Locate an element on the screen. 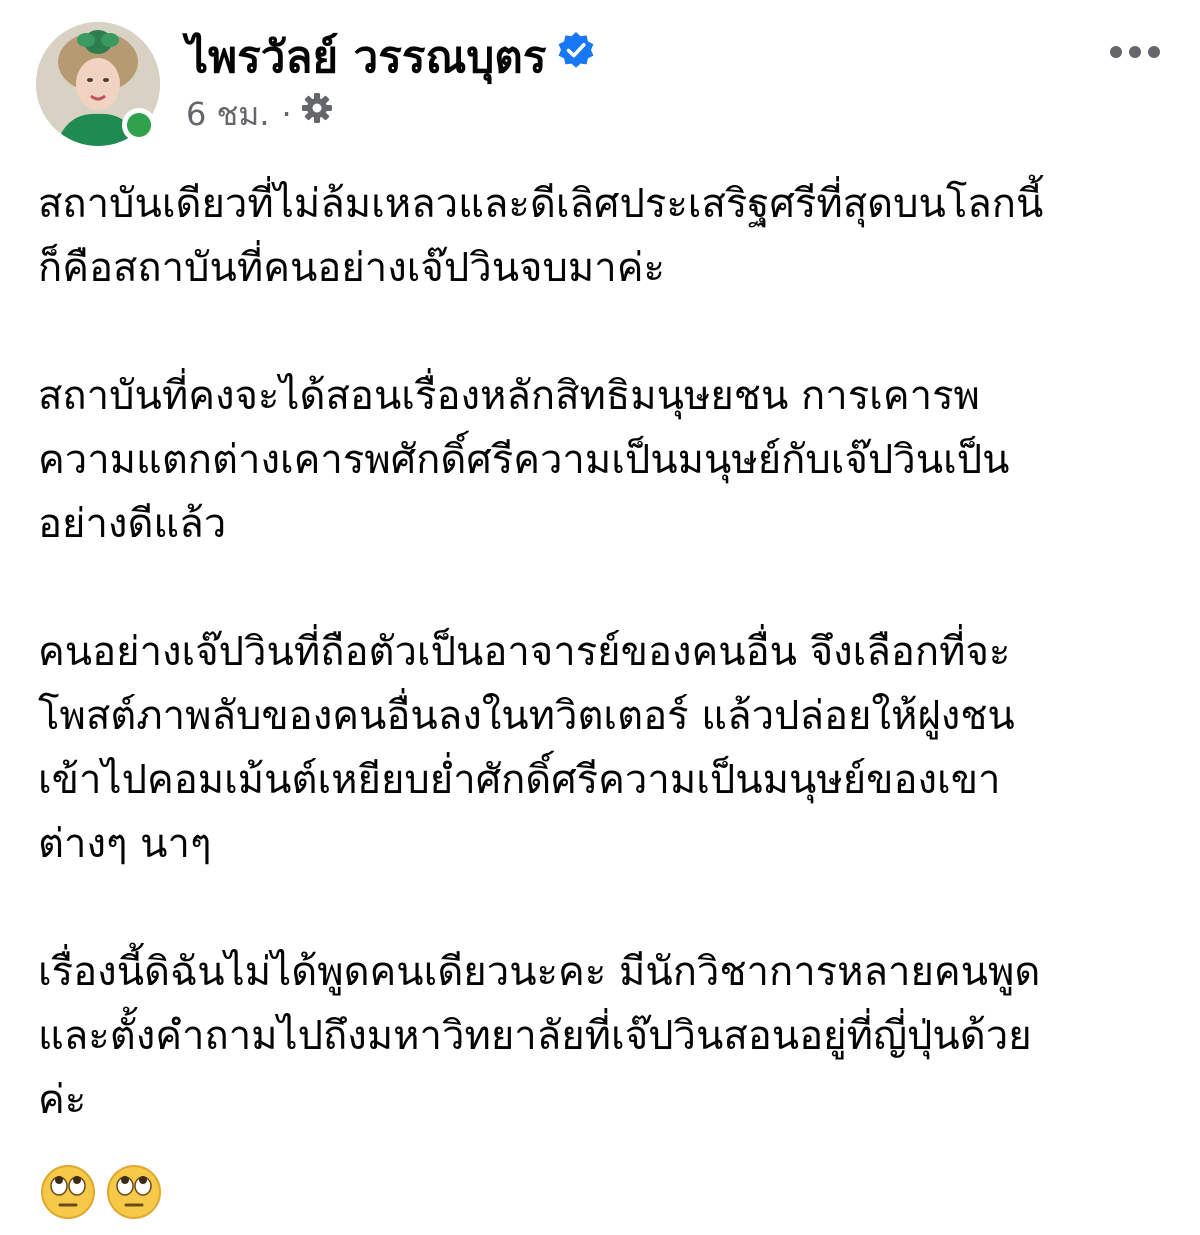  author-name: ไพรวัลย์ วรรณบุตร is located at coordinates (391, 59).